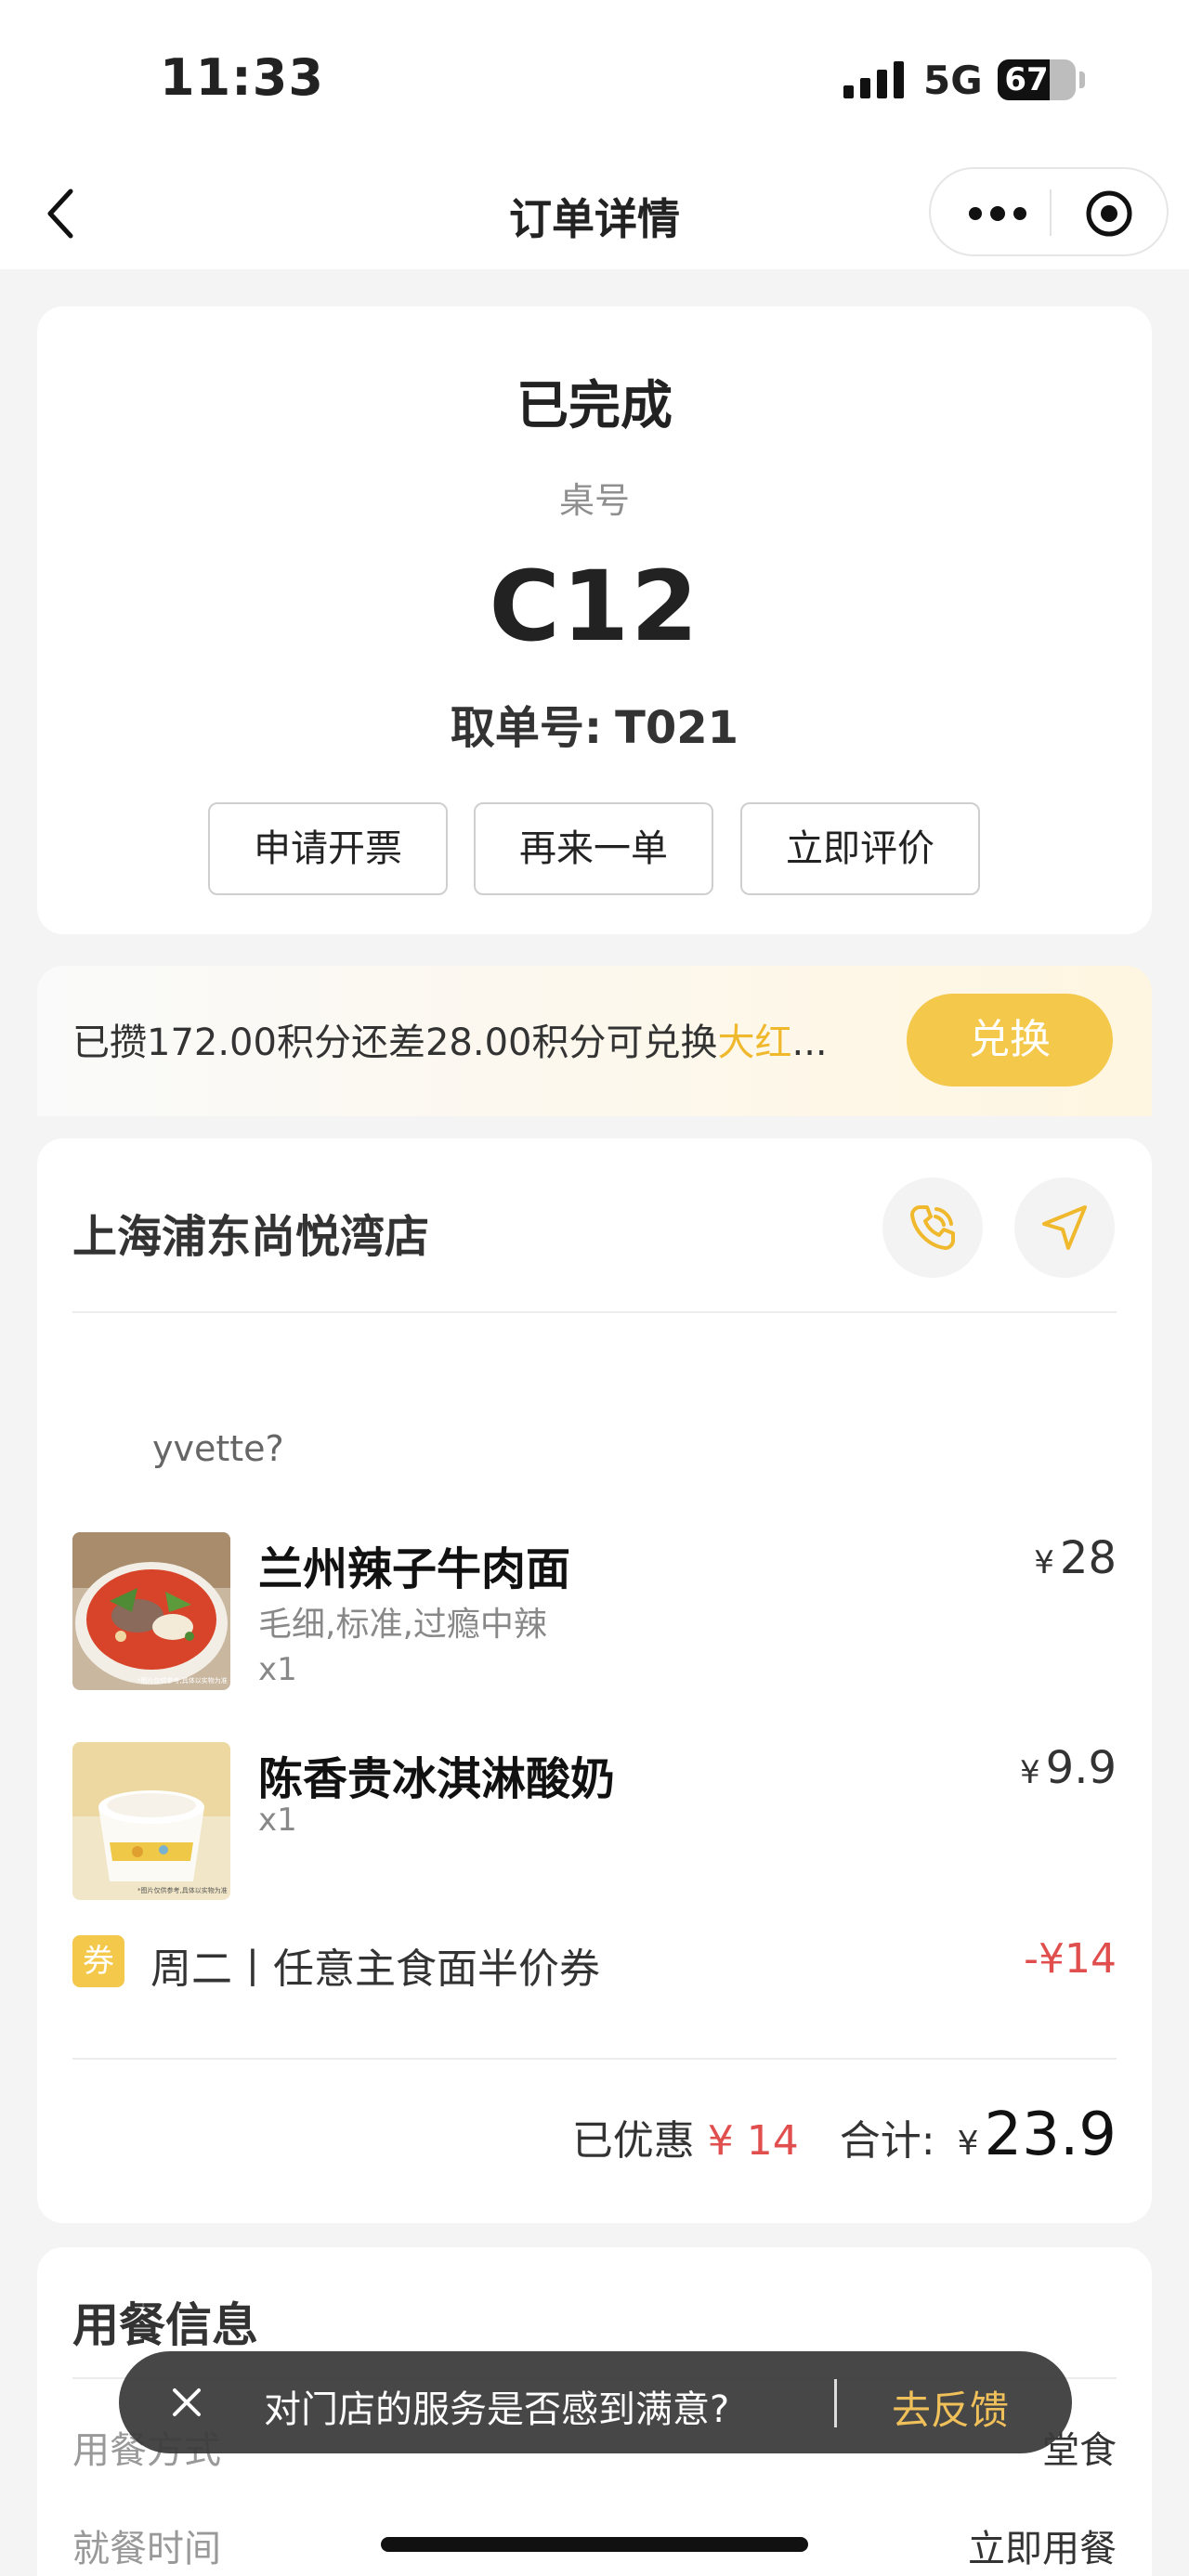  I want to click on total-label: 合计:, so click(887, 2141).